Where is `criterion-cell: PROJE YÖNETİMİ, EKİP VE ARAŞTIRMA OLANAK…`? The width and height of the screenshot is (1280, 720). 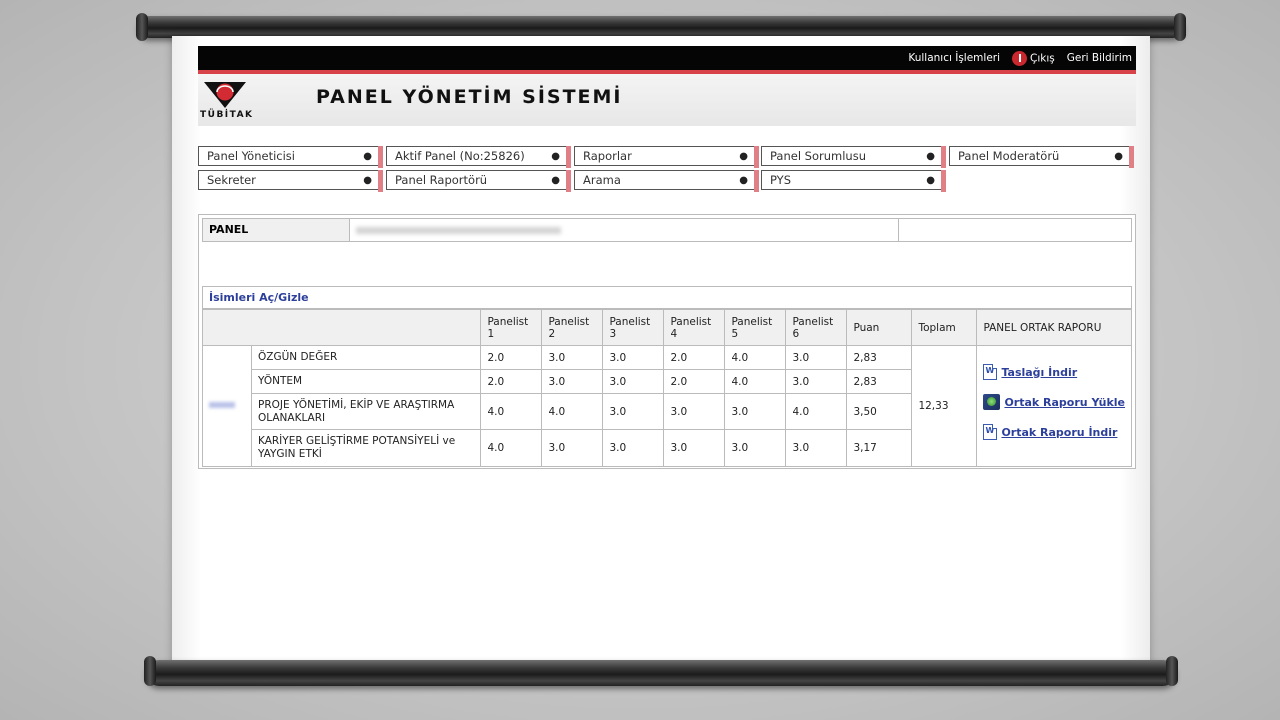 criterion-cell: PROJE YÖNETİMİ, EKİP VE ARAŞTIRMA OLANAK… is located at coordinates (366, 411).